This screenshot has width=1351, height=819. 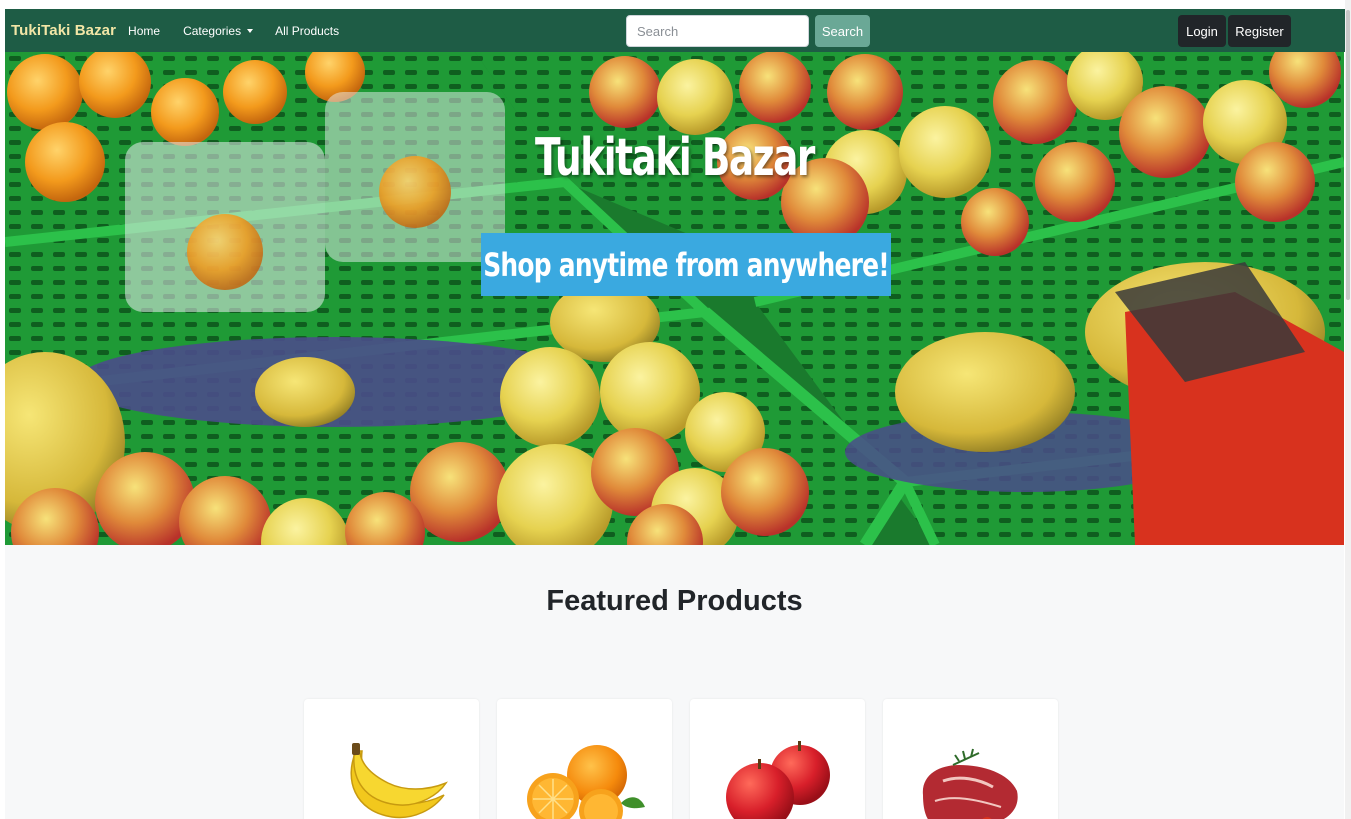 What do you see at coordinates (307, 31) in the screenshot?
I see `nav-link-all-products: All Products` at bounding box center [307, 31].